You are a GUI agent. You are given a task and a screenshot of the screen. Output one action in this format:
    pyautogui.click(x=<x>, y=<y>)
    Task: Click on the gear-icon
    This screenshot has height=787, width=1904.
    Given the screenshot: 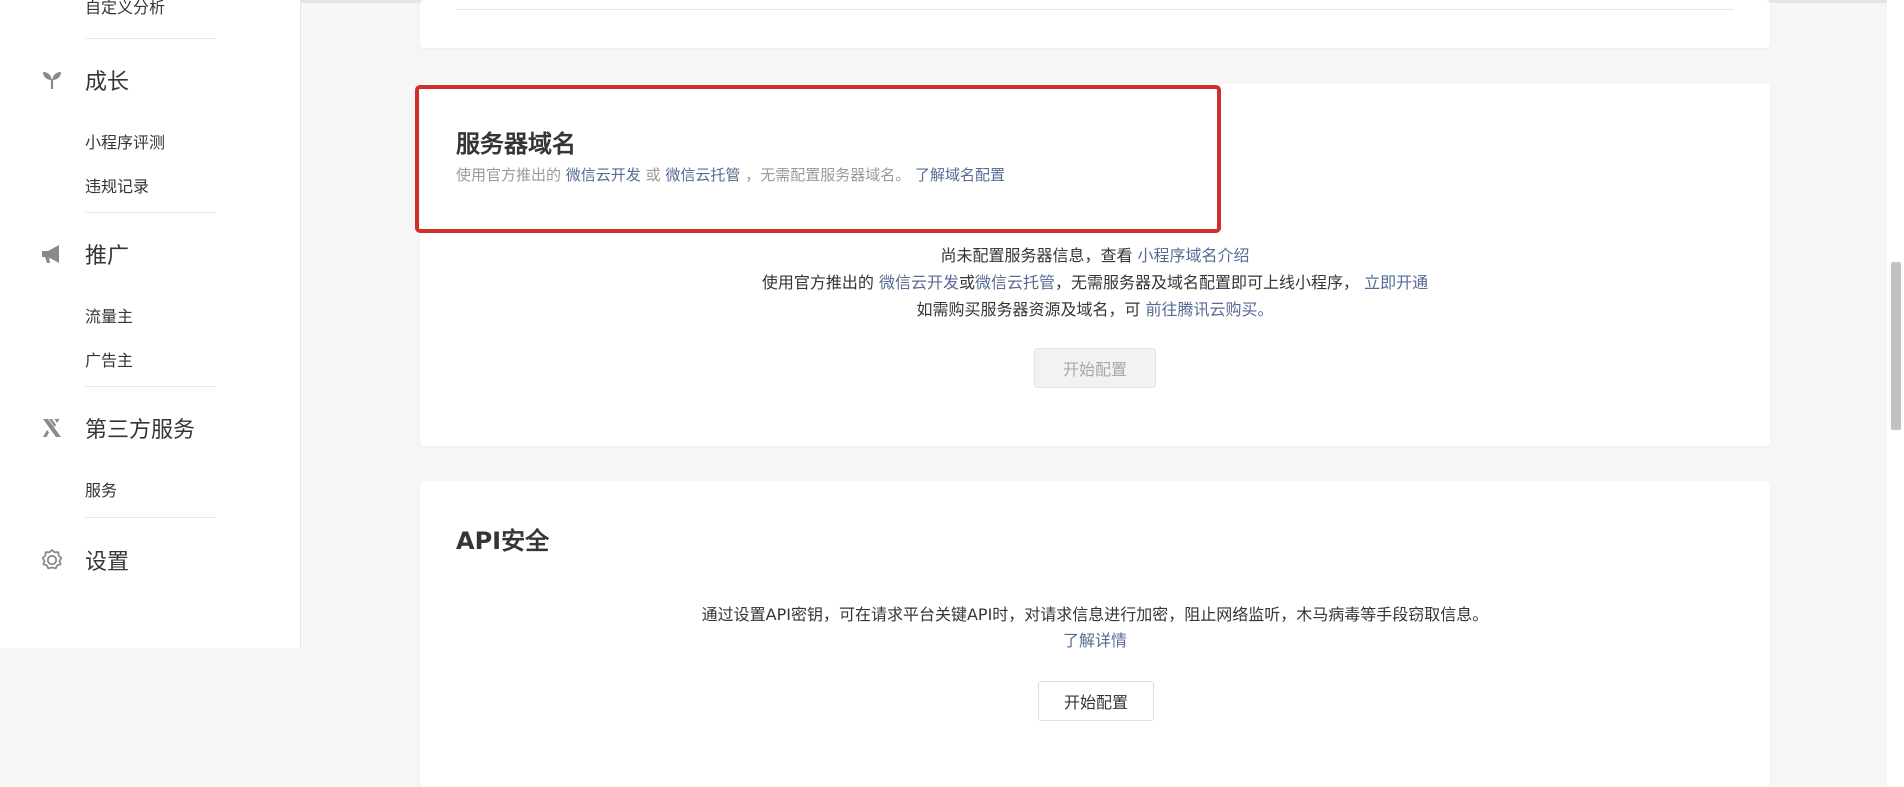 What is the action you would take?
    pyautogui.click(x=52, y=560)
    